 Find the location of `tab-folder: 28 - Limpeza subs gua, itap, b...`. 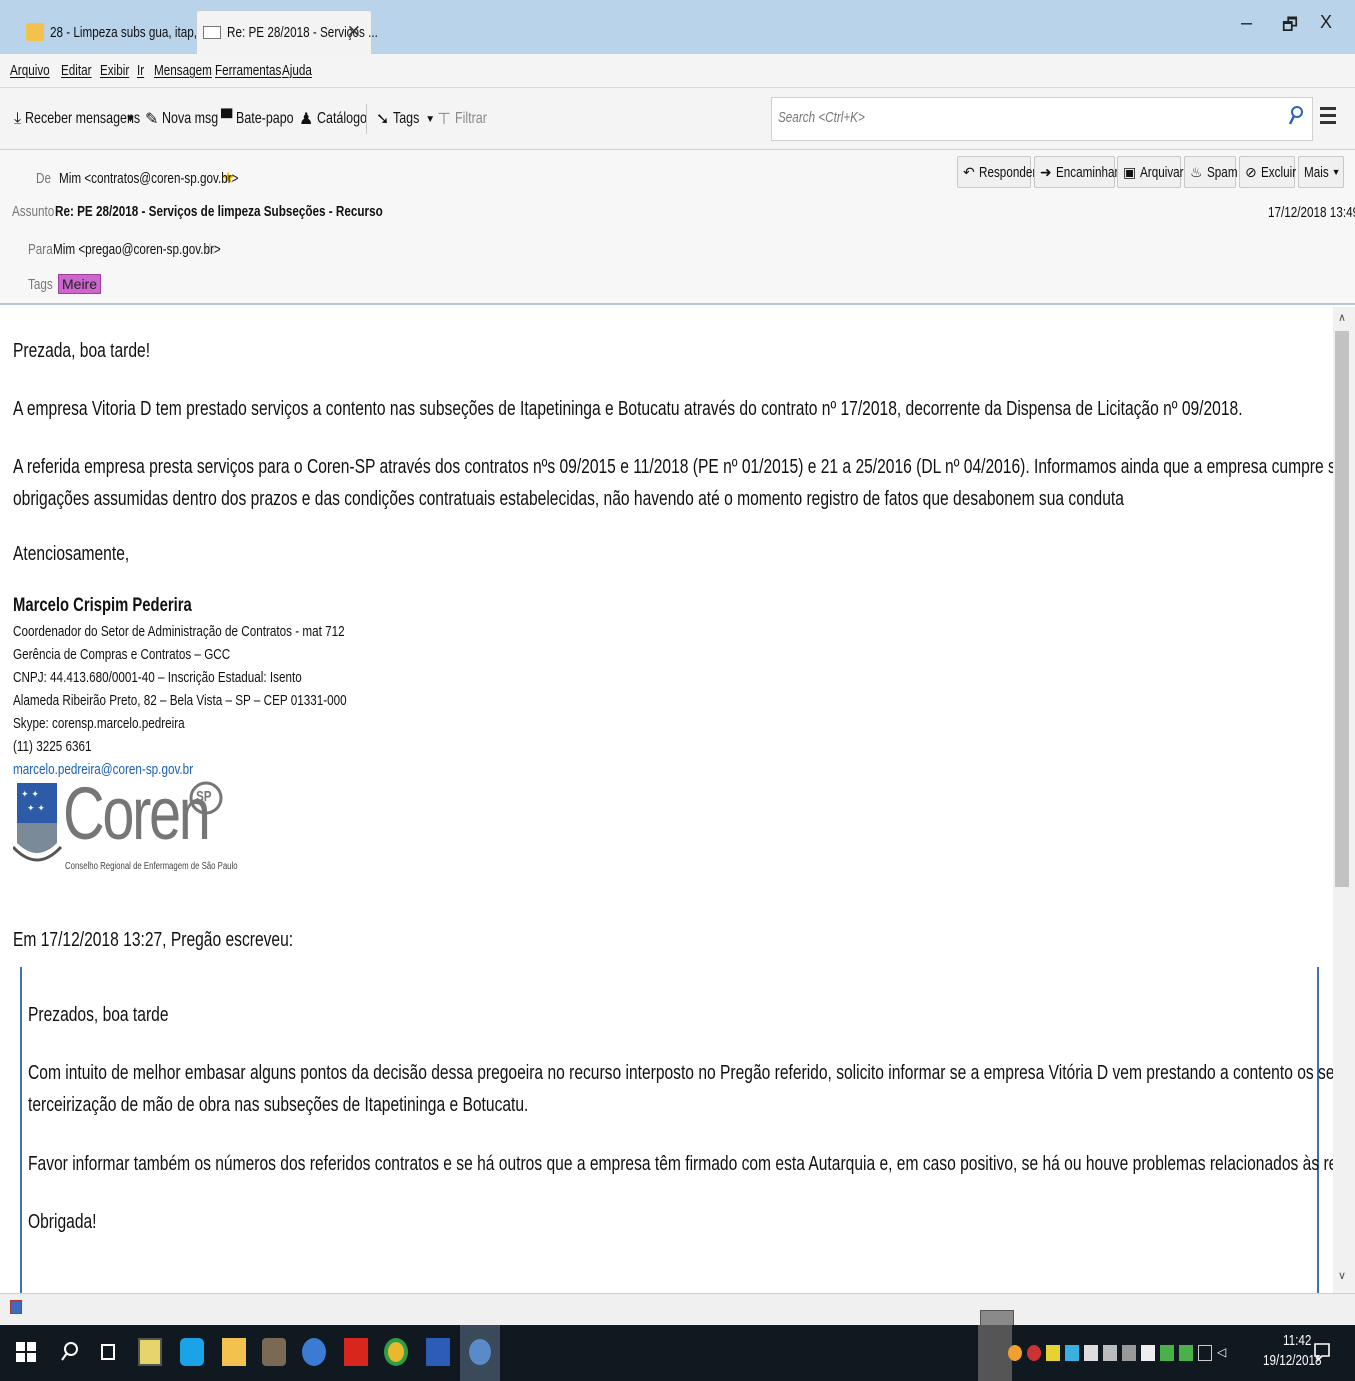

tab-folder: 28 - Limpeza subs gua, itap, b... is located at coordinates (118, 32).